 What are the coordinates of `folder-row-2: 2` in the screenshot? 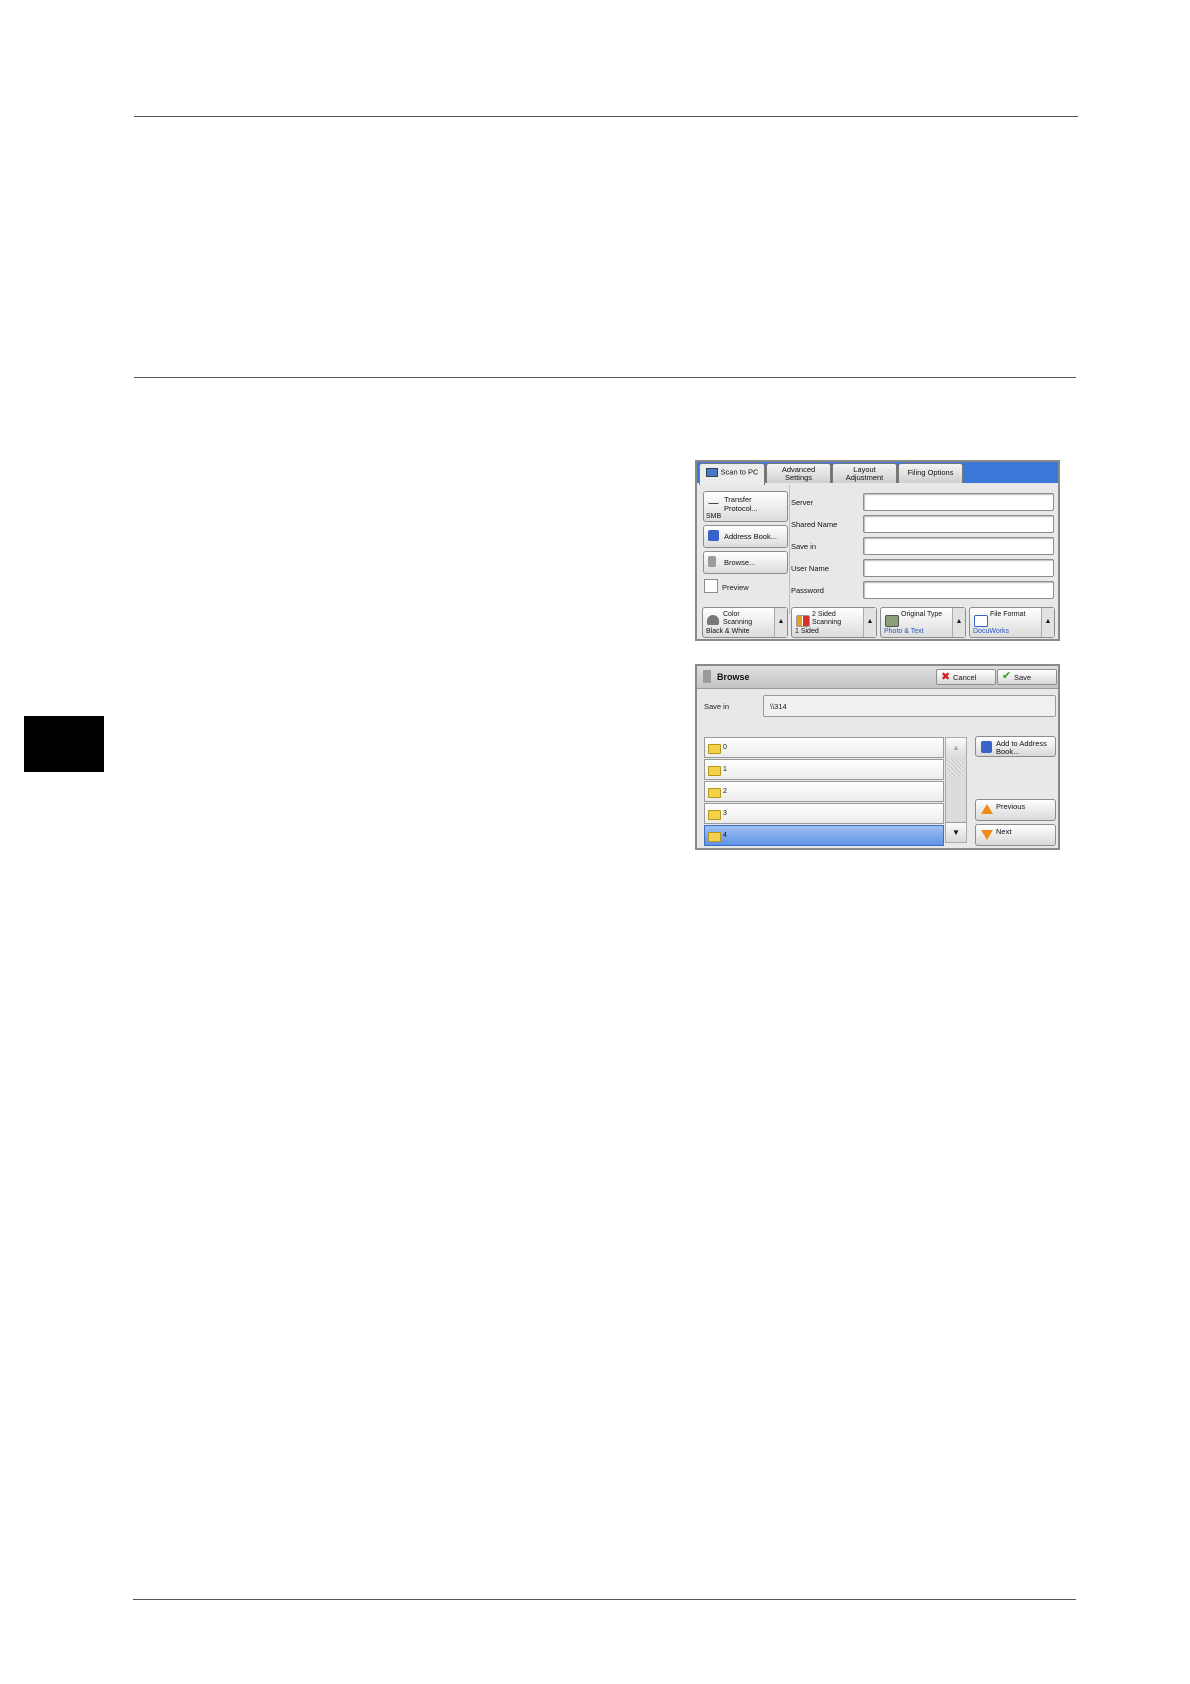 It's located at (824, 791).